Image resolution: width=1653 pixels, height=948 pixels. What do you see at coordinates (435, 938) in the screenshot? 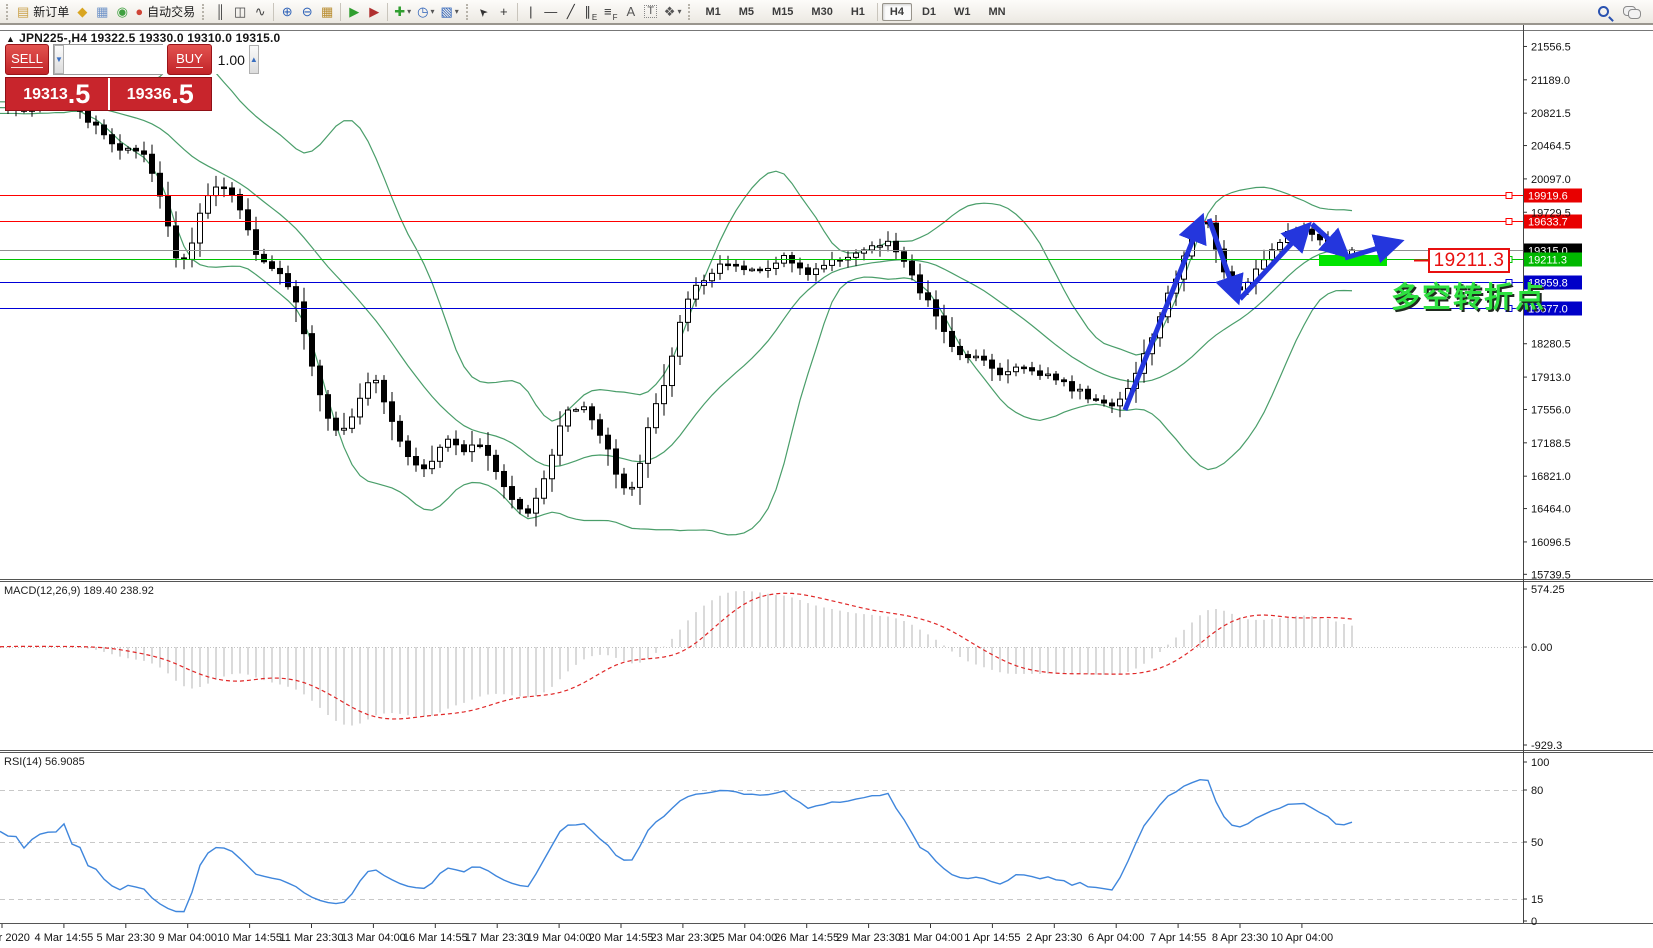
I see `time-tick-label: 16 Mar 14:55` at bounding box center [435, 938].